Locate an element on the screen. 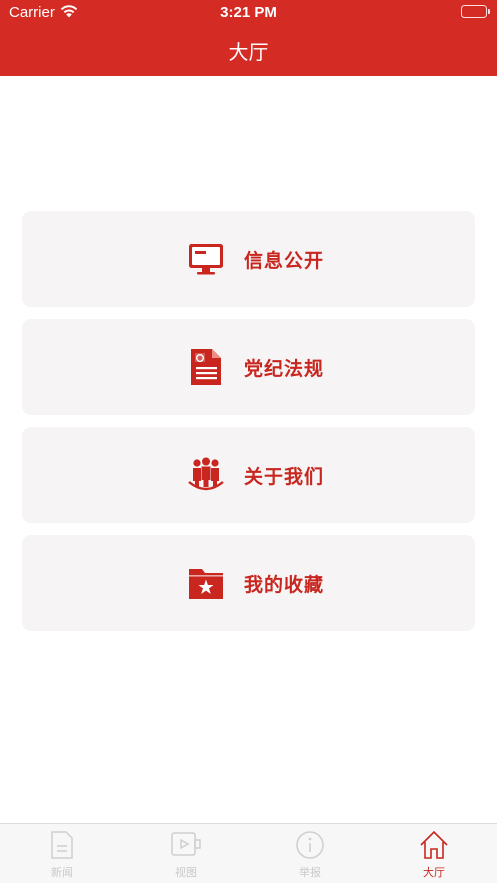  info-icon is located at coordinates (310, 845).